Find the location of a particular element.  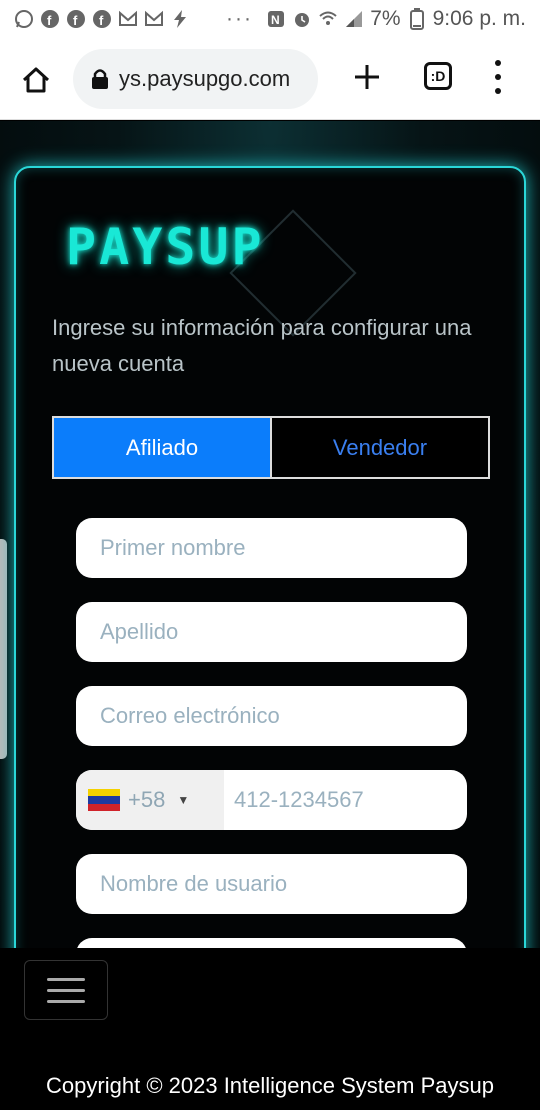

phone-field: +58 ▼ 412-1234567 is located at coordinates (271, 800).